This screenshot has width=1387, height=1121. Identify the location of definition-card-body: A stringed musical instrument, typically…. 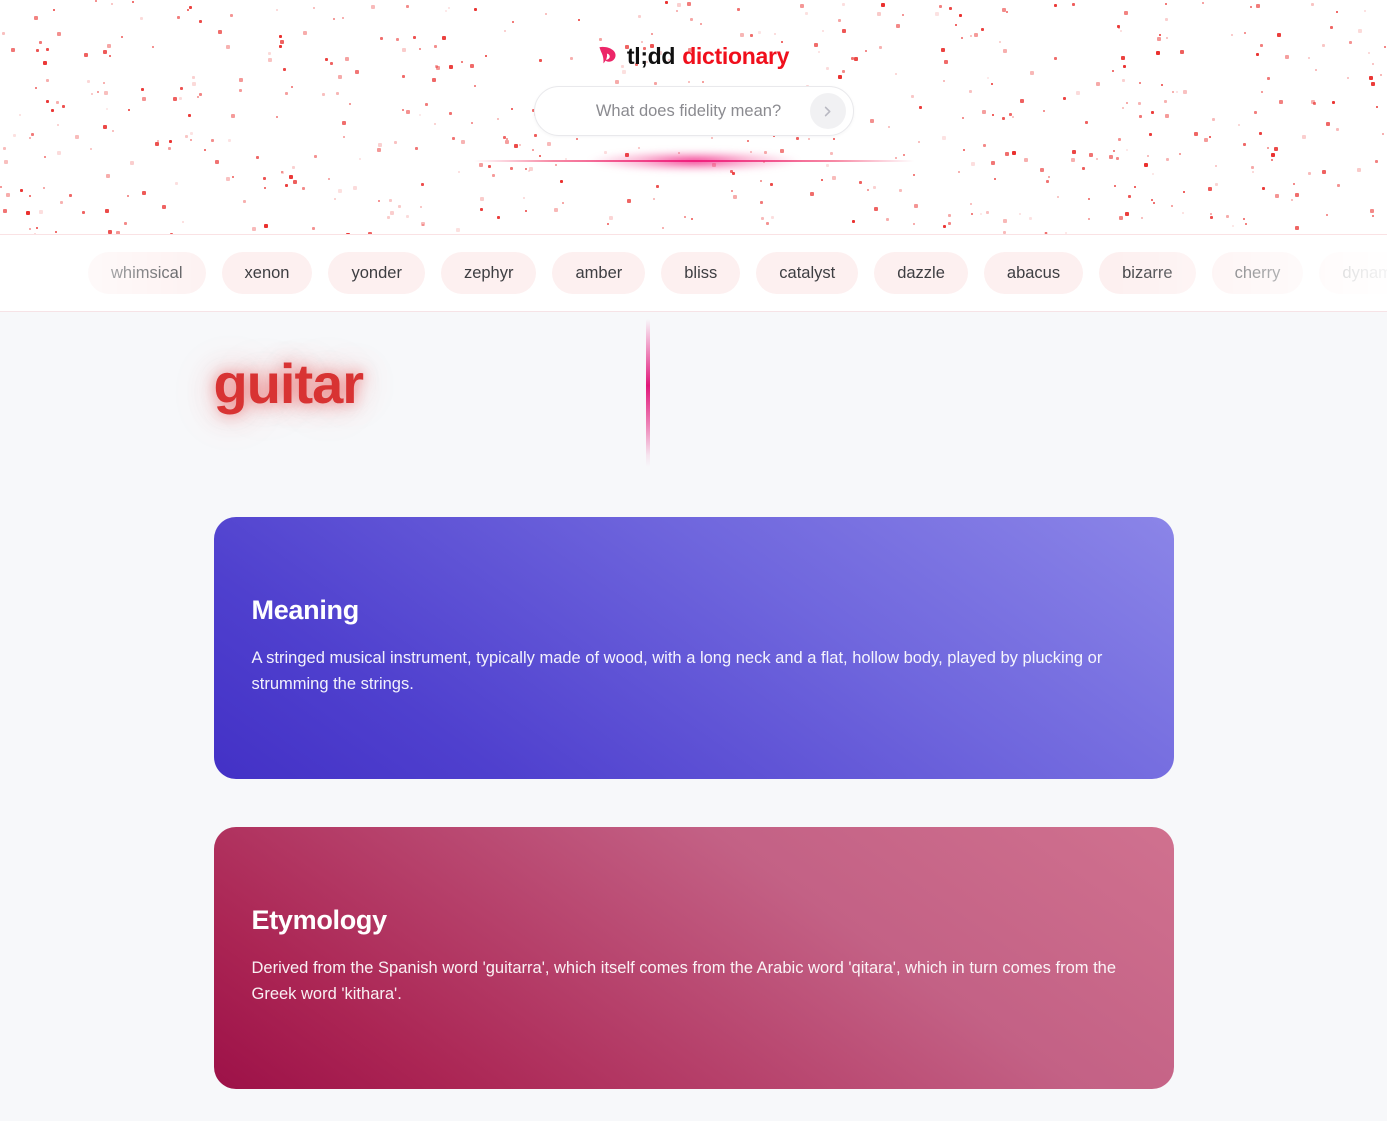
(677, 671).